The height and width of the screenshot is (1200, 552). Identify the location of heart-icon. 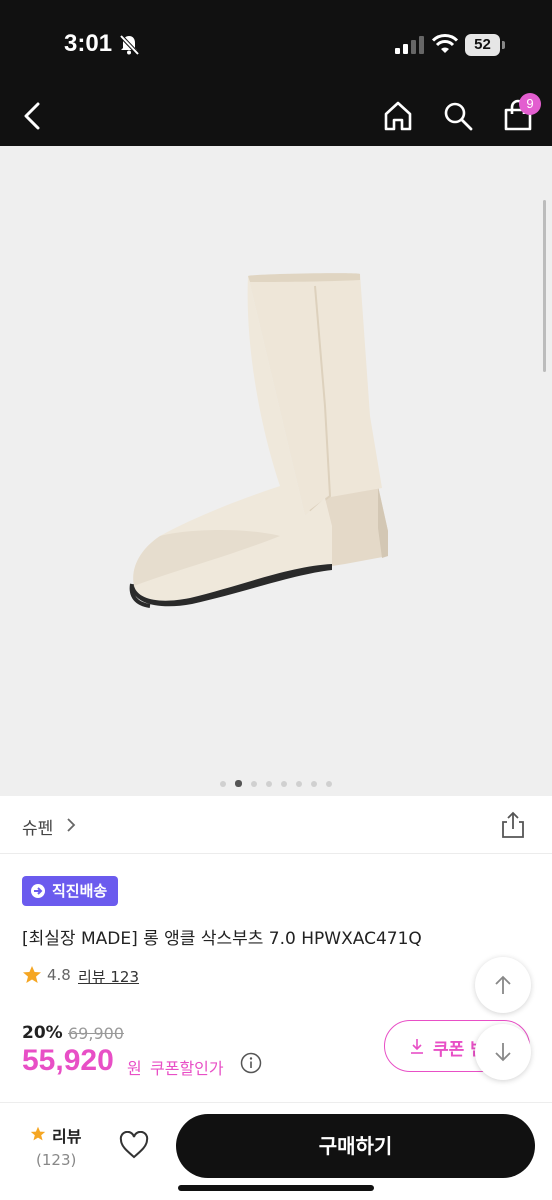
(134, 1145).